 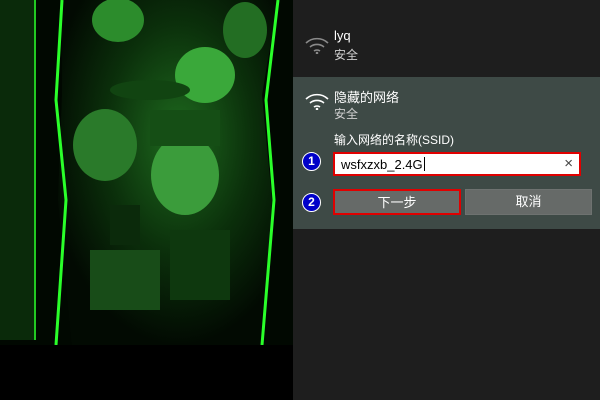 I want to click on network-name: 隐藏的网络, so click(x=367, y=97).